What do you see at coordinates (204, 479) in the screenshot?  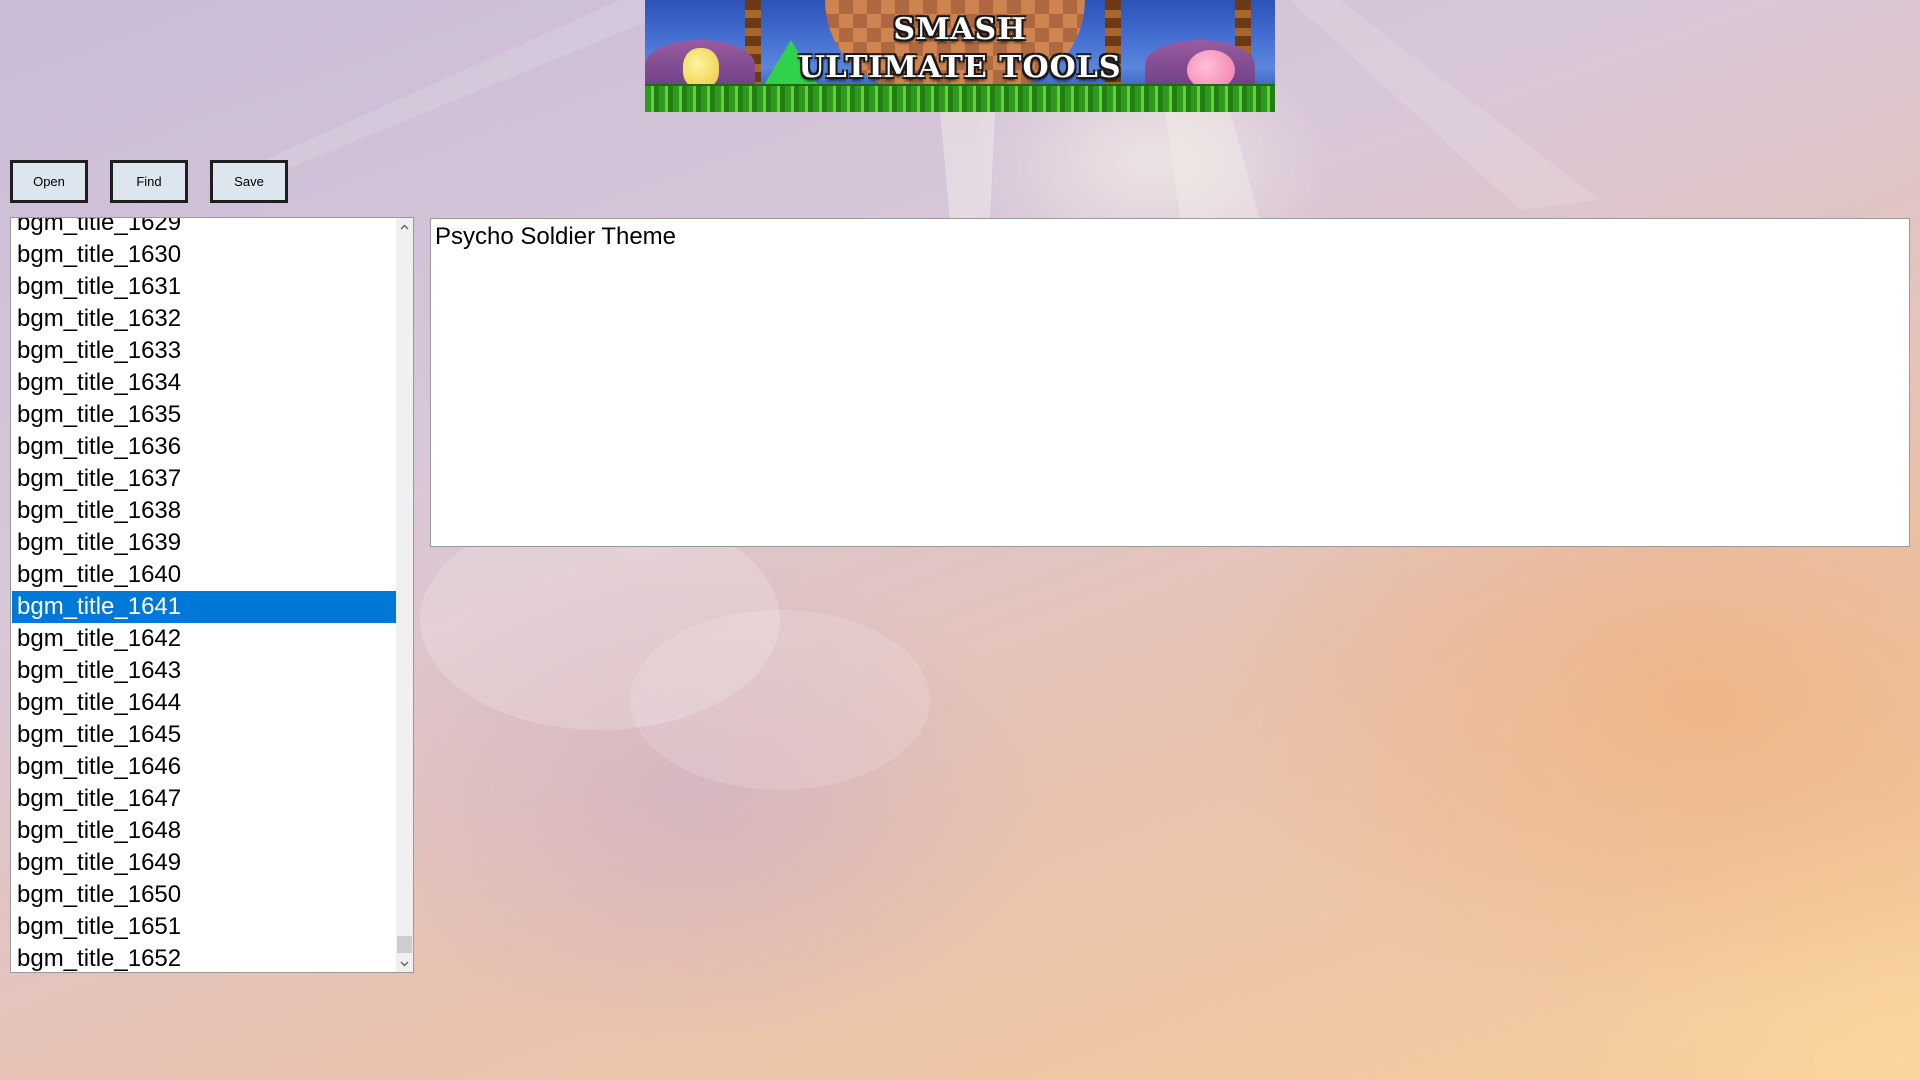 I see `list-item: bgm_title_1637` at bounding box center [204, 479].